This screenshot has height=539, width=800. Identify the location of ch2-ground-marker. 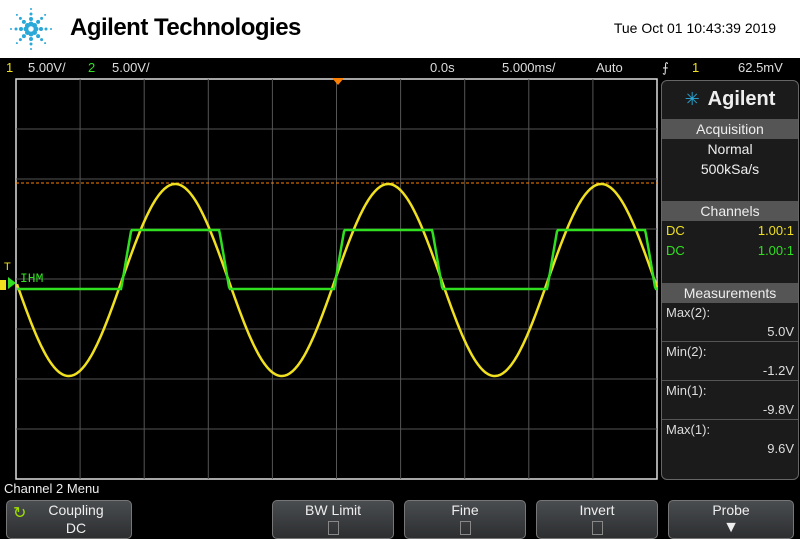
(12, 283).